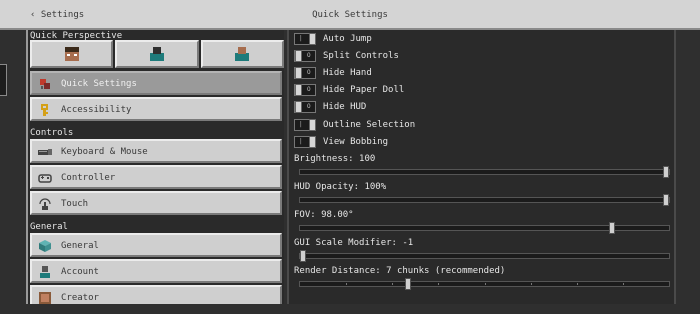  What do you see at coordinates (324, 215) in the screenshot?
I see `fov-label: FOV: 98.00°` at bounding box center [324, 215].